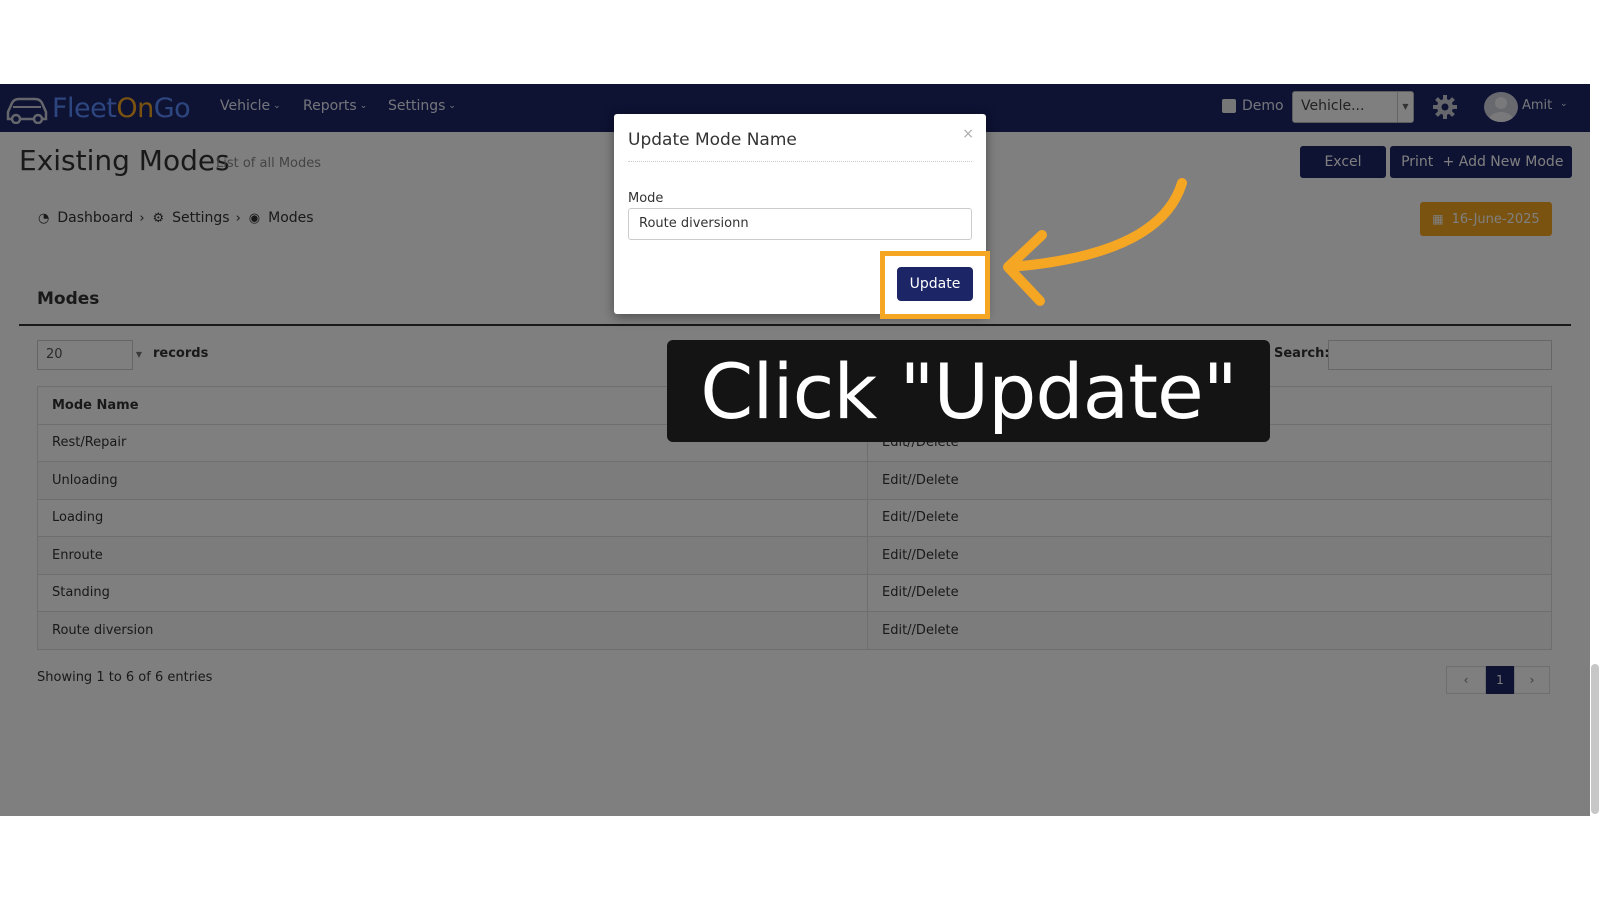  What do you see at coordinates (800, 161) in the screenshot?
I see `dialog-divider` at bounding box center [800, 161].